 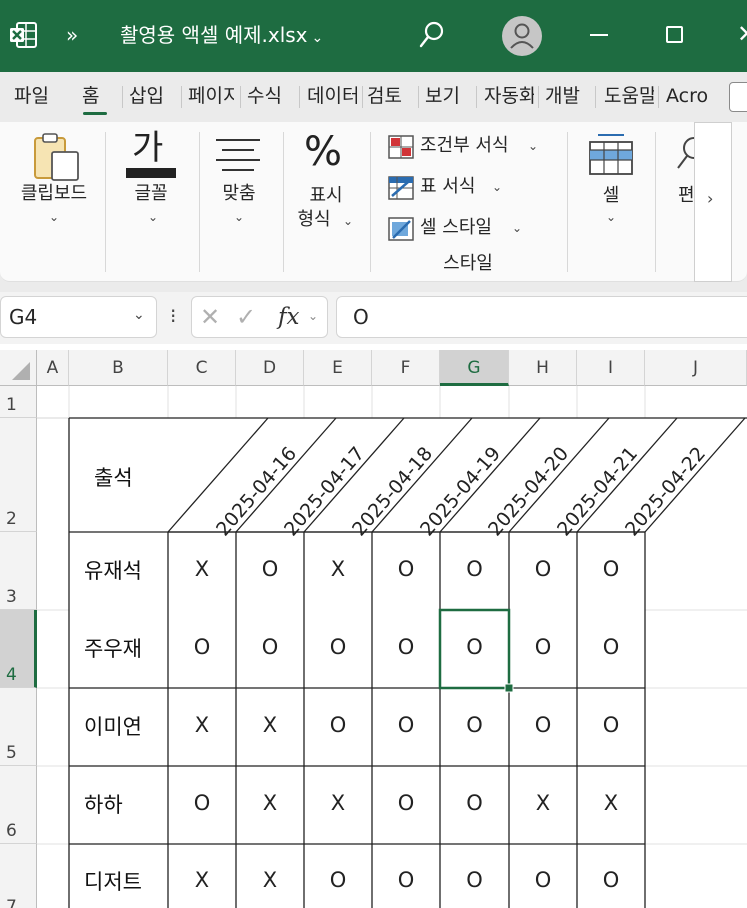 I want to click on conditional-formatting-button: 조건부 서식 ⌄, so click(x=469, y=147).